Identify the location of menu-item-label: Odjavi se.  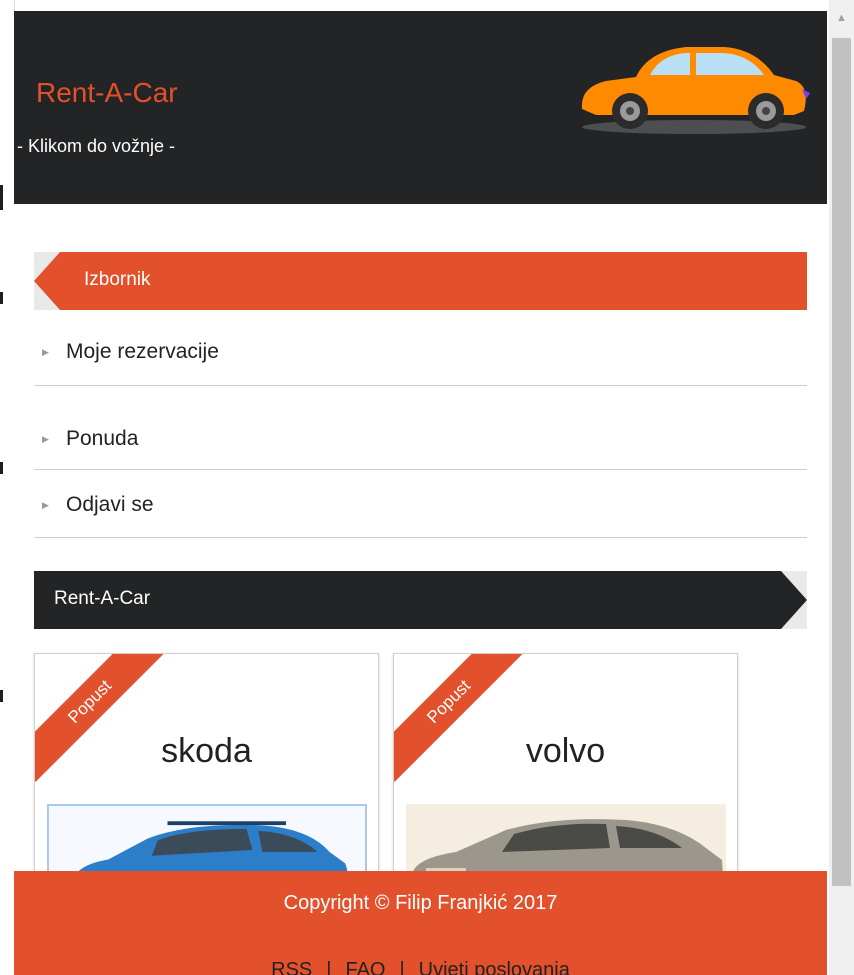
(110, 504).